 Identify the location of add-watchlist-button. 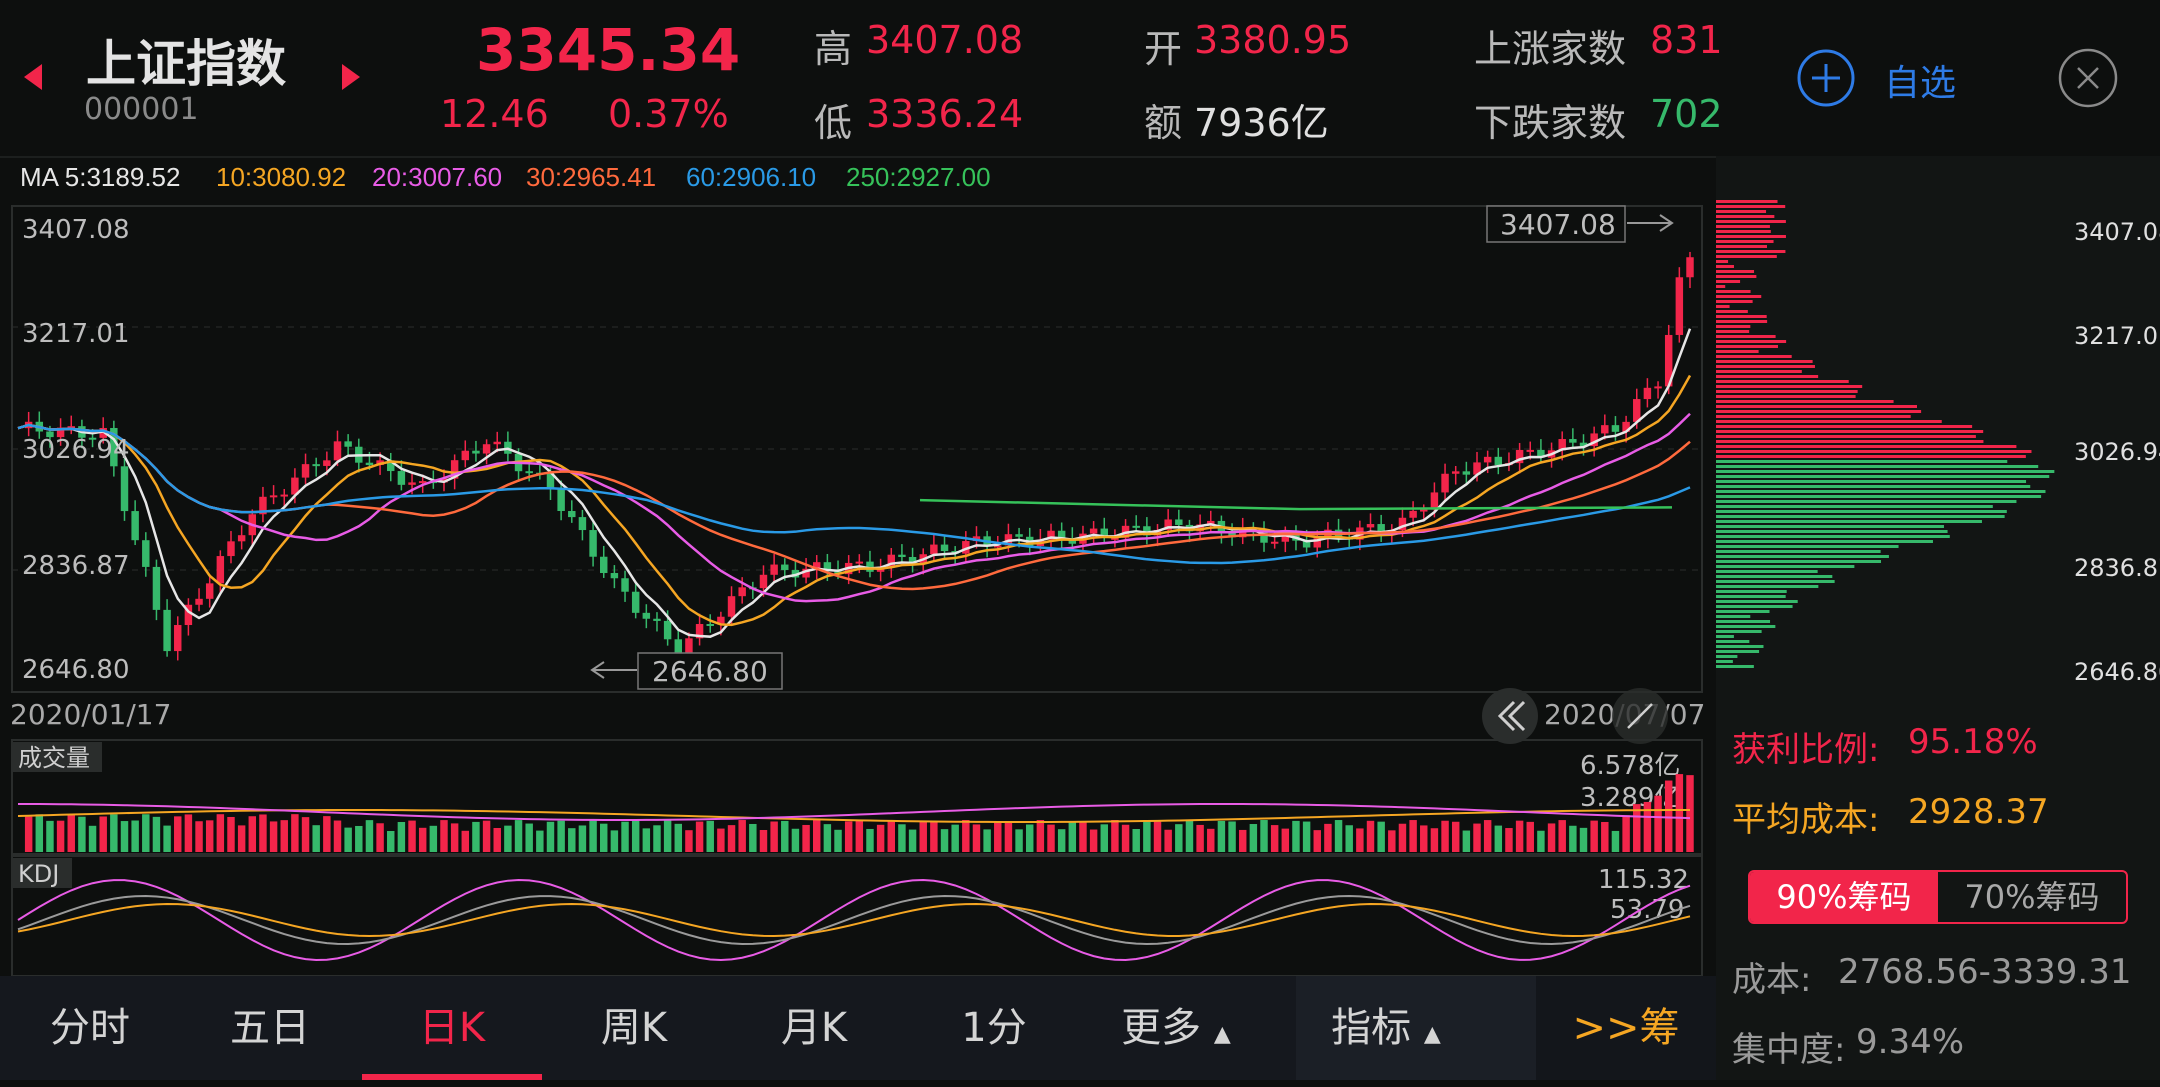
(1825, 77).